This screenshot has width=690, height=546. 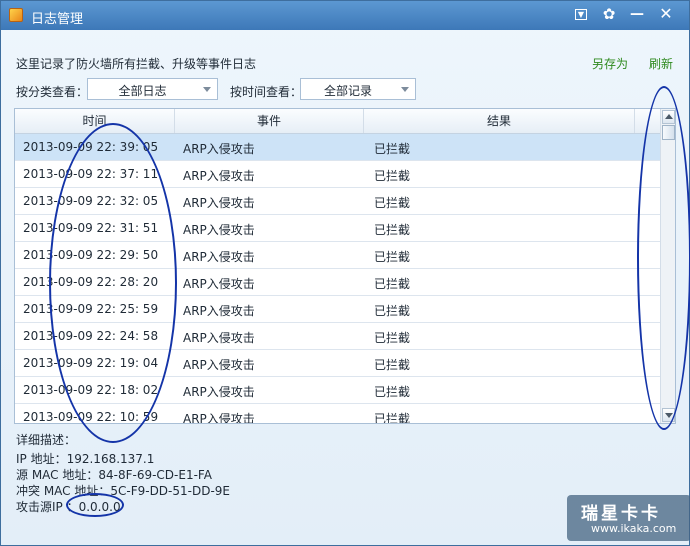 I want to click on time-select: 全部记录, so click(x=358, y=89).